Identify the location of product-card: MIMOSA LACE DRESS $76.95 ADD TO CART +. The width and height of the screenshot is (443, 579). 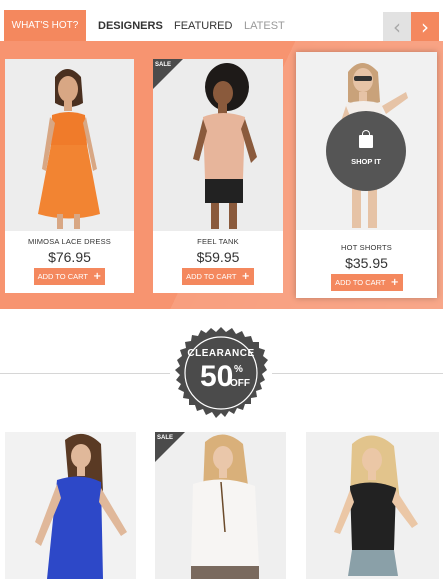
(69, 176).